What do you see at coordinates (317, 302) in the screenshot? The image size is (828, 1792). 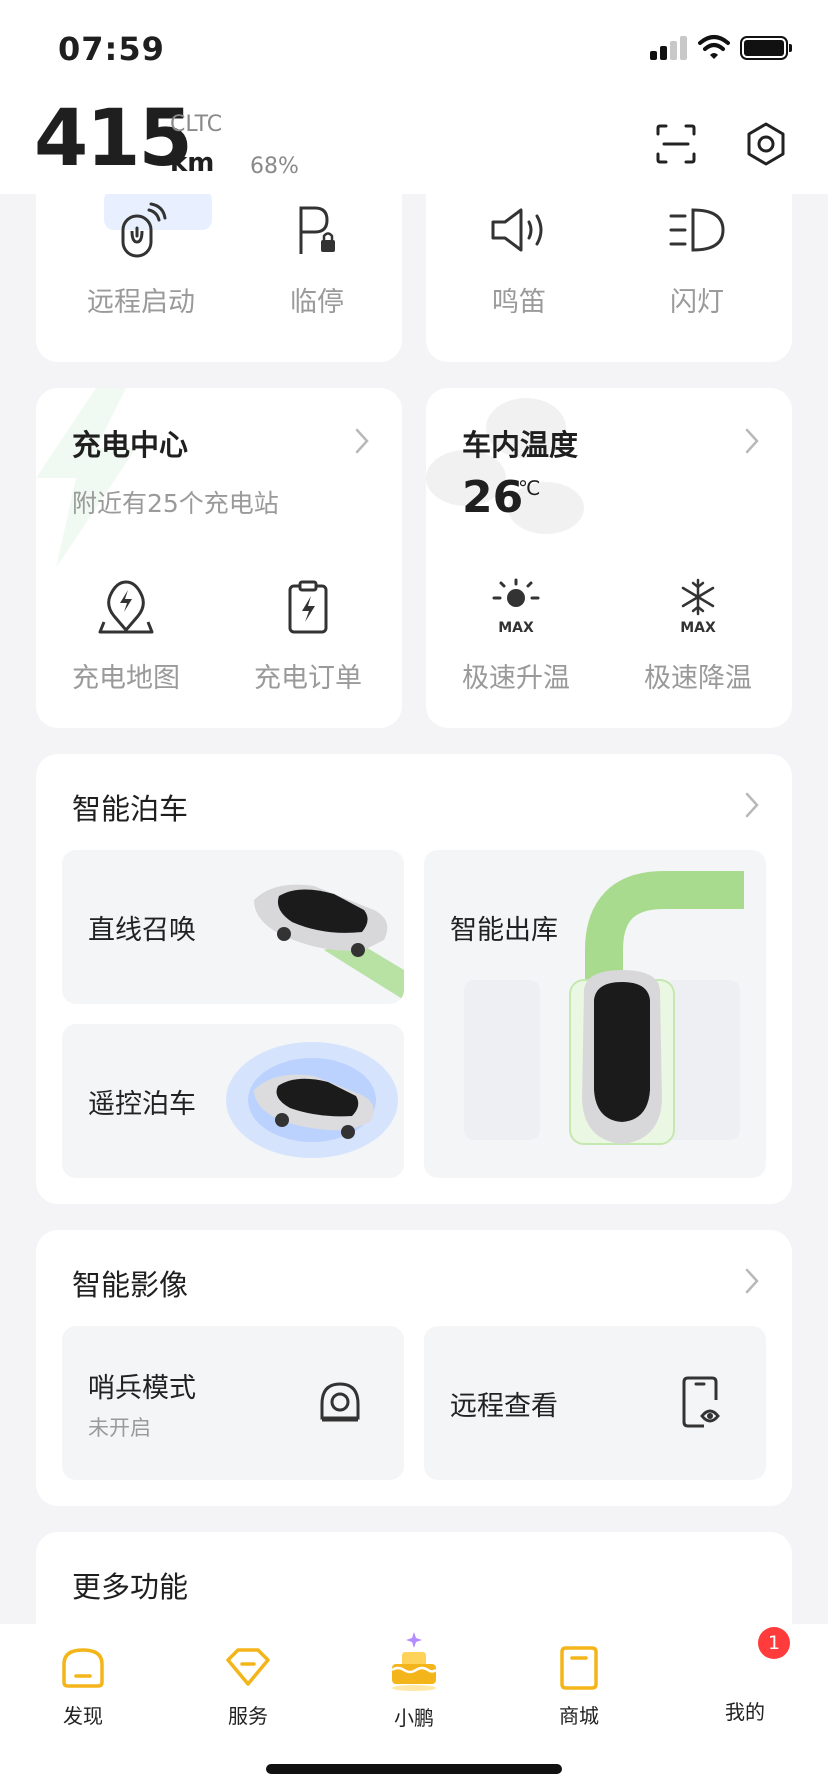 I see `temp-park-label: 临停` at bounding box center [317, 302].